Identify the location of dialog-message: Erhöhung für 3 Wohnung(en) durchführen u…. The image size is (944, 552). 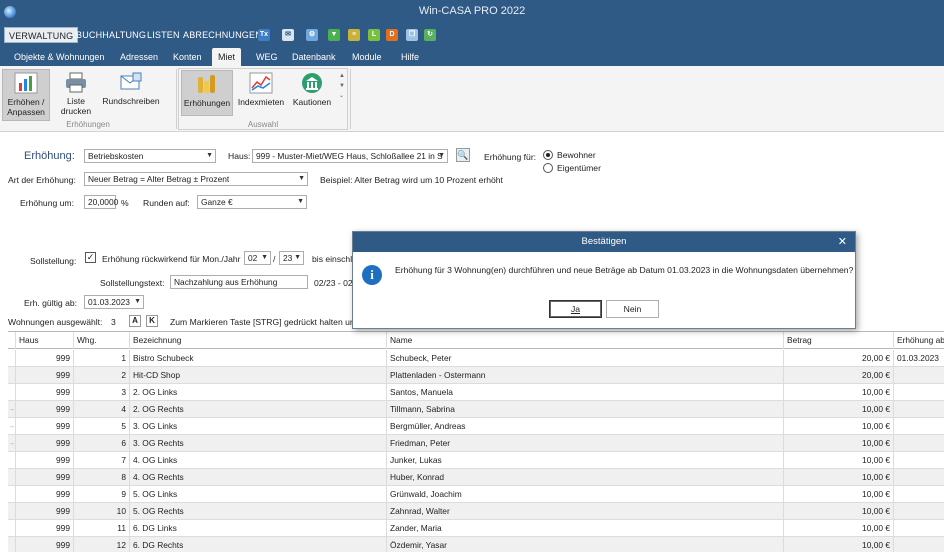
(624, 270).